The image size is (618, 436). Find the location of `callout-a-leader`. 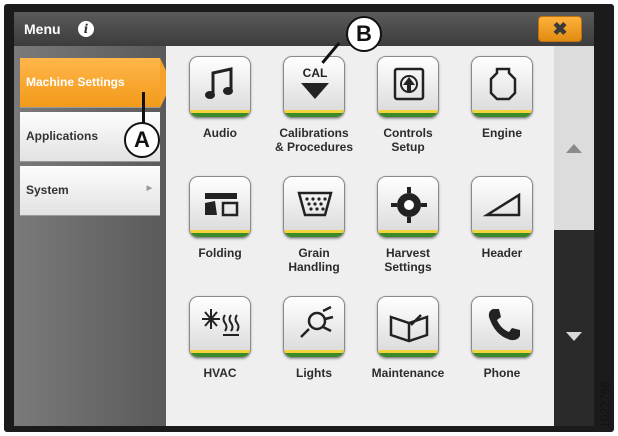

callout-a-leader is located at coordinates (143, 109).